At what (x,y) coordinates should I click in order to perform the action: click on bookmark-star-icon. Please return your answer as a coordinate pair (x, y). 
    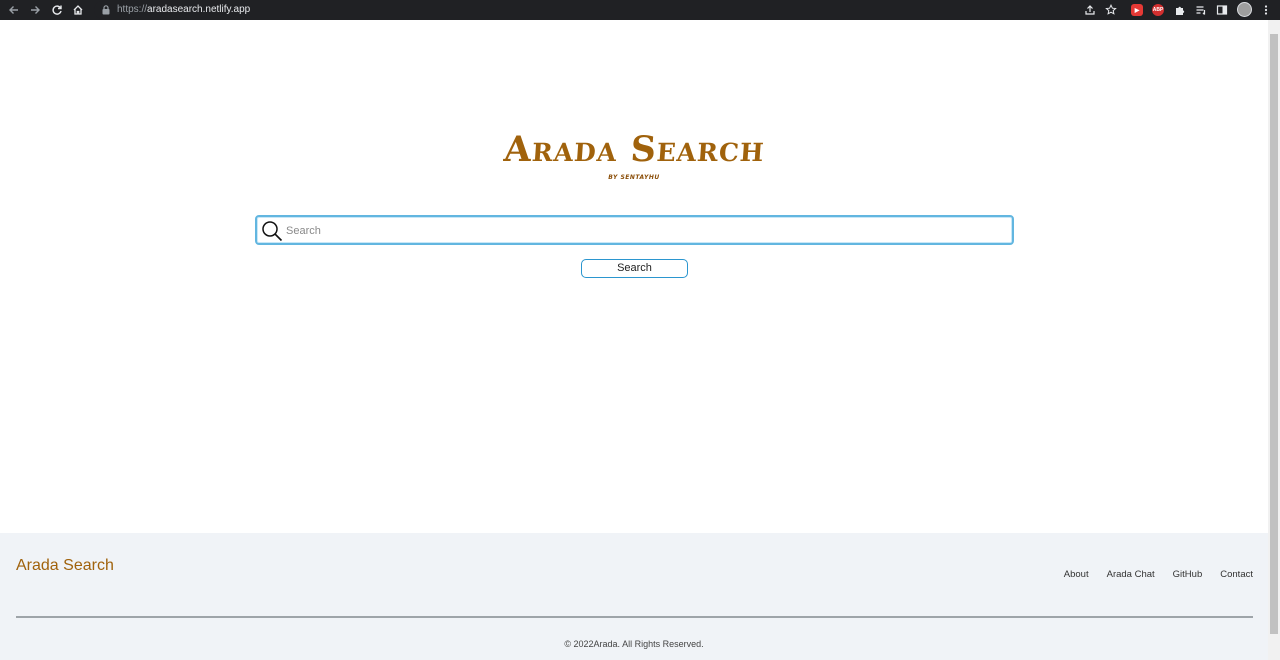
    Looking at the image, I should click on (1111, 10).